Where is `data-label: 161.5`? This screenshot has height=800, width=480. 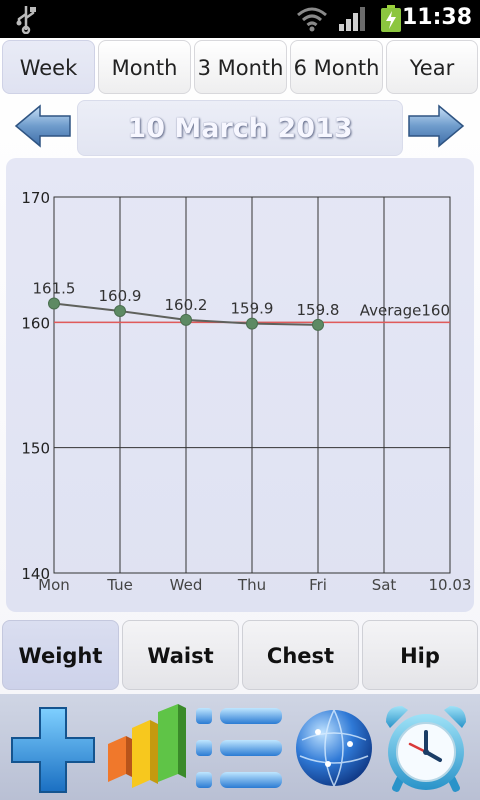 data-label: 161.5 is located at coordinates (54, 289).